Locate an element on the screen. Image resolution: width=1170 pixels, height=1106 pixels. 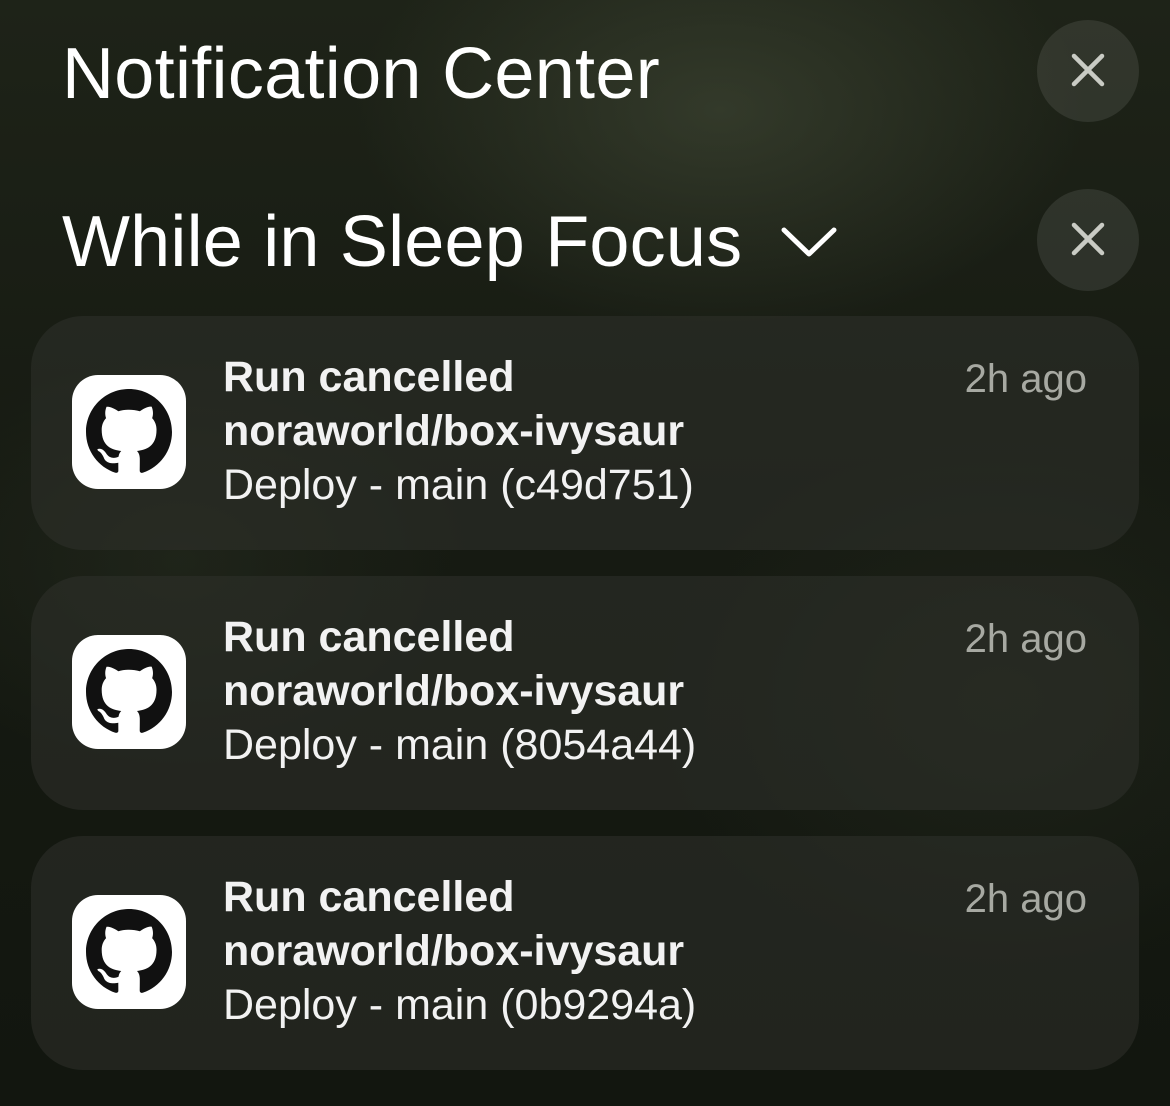
notification-body: Deploy - main (c49d751) is located at coordinates (458, 485).